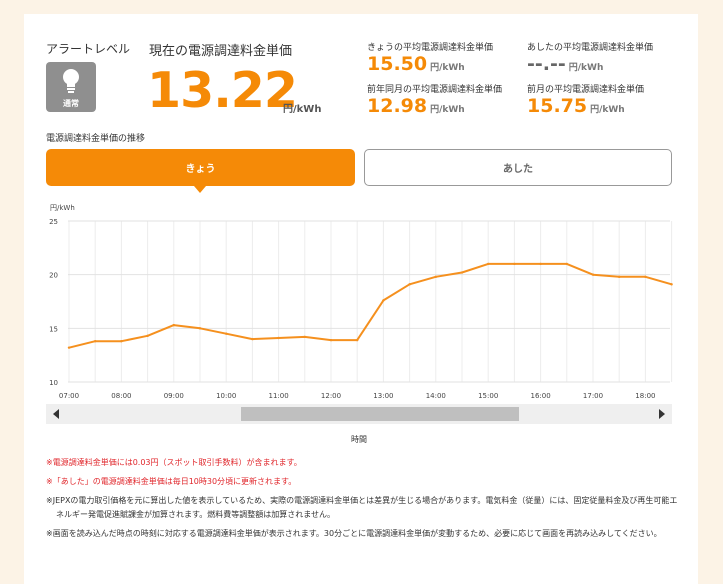  Describe the element at coordinates (370, 305) in the screenshot. I see `price-line` at that location.